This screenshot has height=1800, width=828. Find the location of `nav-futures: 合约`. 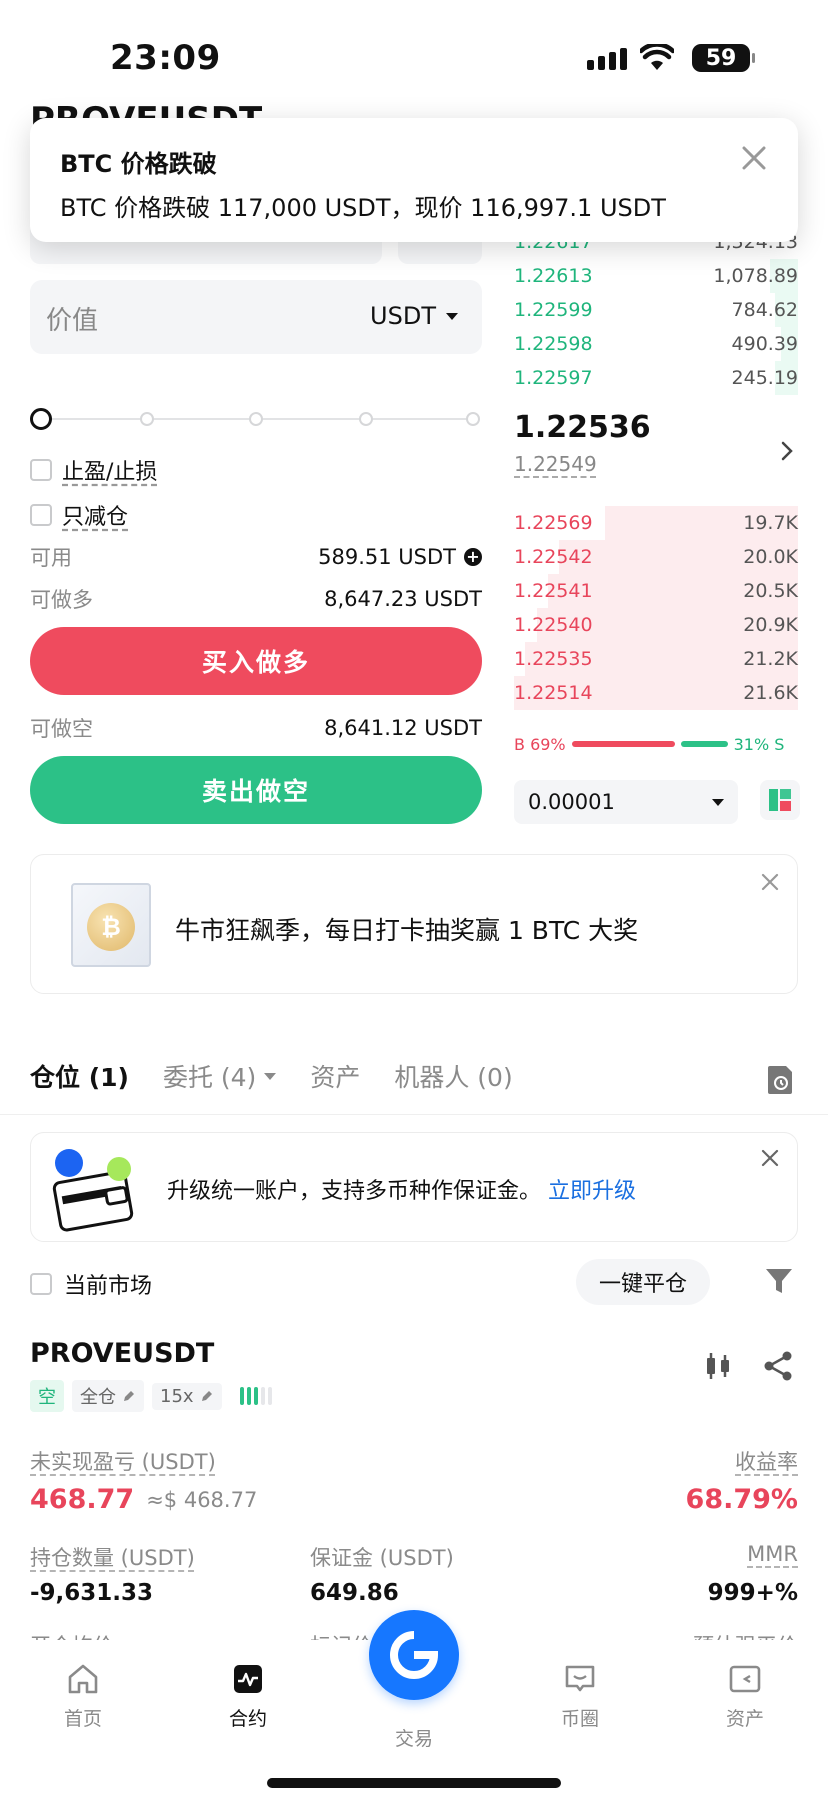

nav-futures: 合约 is located at coordinates (248, 1696).